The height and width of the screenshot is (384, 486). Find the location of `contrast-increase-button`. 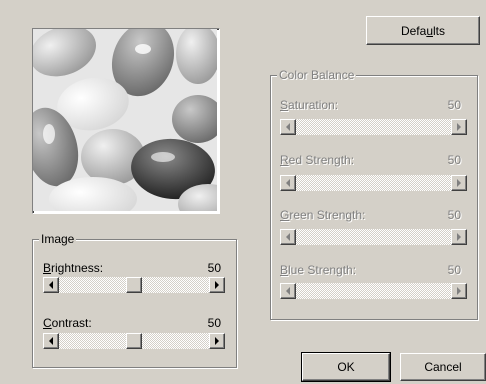

contrast-increase-button is located at coordinates (217, 341).